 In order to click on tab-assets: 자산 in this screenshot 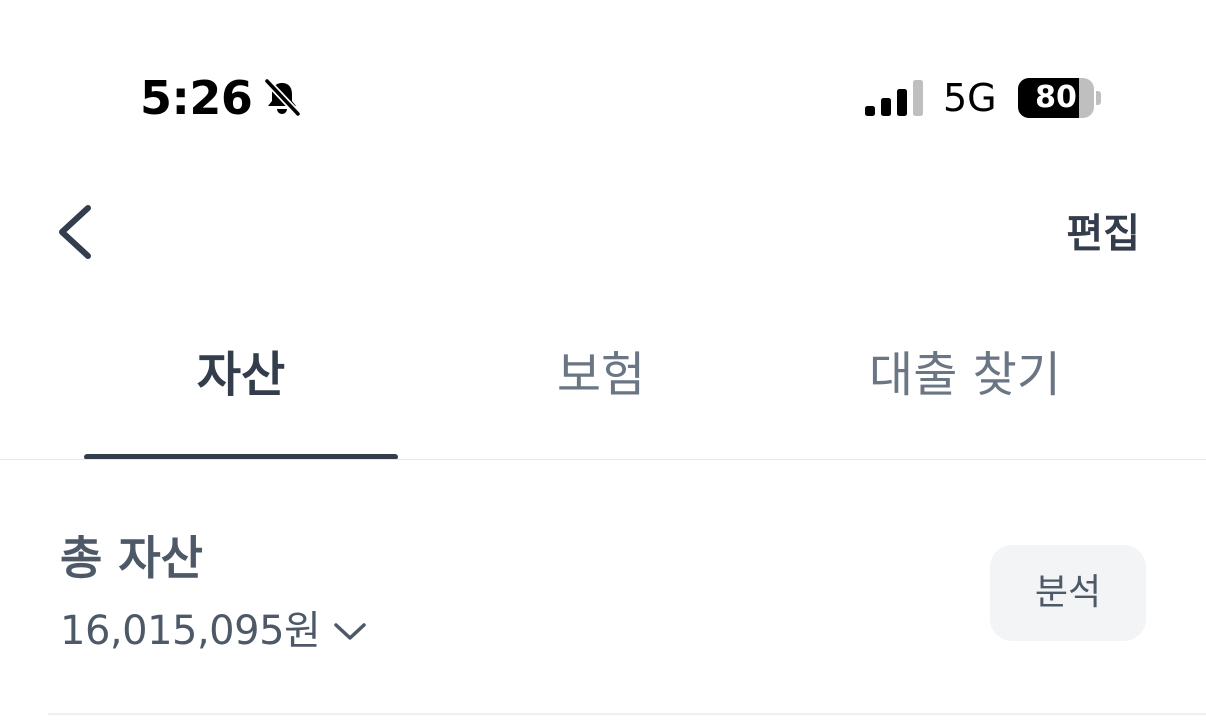, I will do `click(241, 388)`.